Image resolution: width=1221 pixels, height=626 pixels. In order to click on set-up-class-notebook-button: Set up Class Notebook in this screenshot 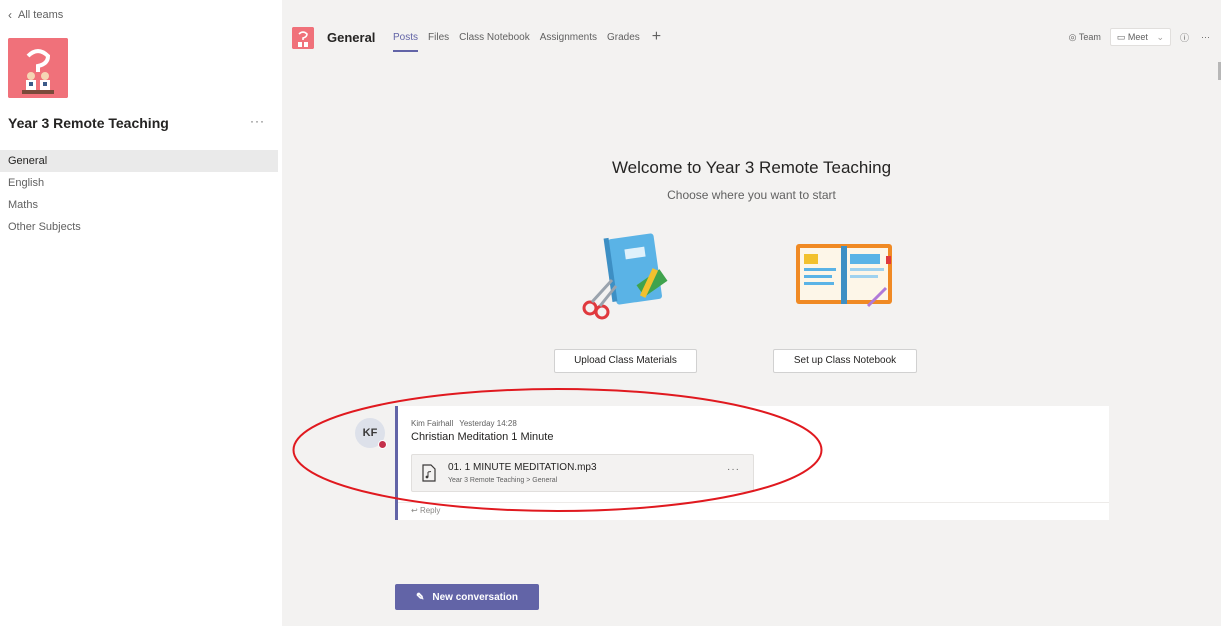, I will do `click(845, 361)`.